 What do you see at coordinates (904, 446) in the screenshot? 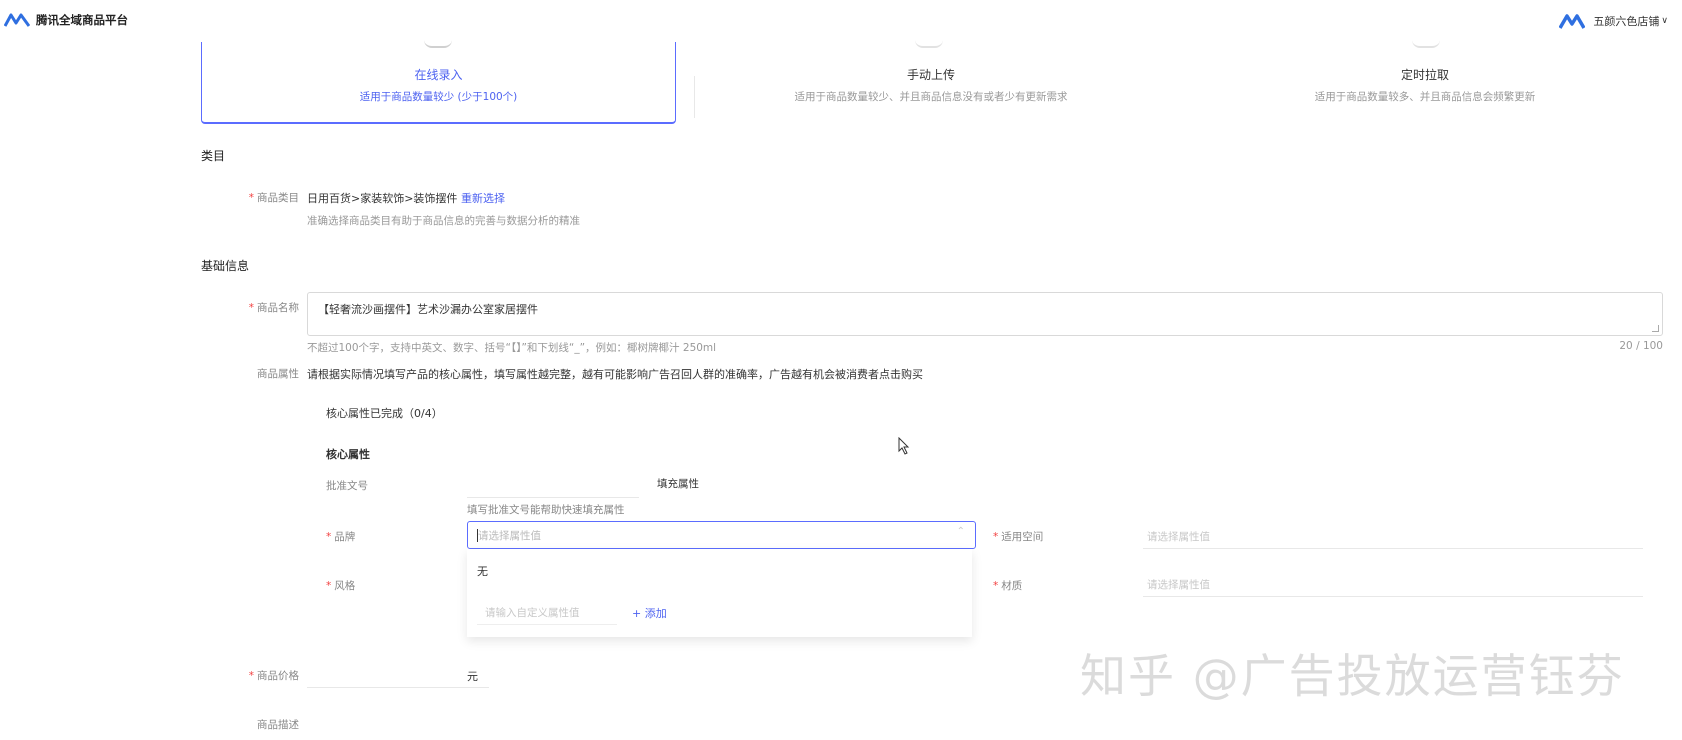
I see `mouse-cursor-icon` at bounding box center [904, 446].